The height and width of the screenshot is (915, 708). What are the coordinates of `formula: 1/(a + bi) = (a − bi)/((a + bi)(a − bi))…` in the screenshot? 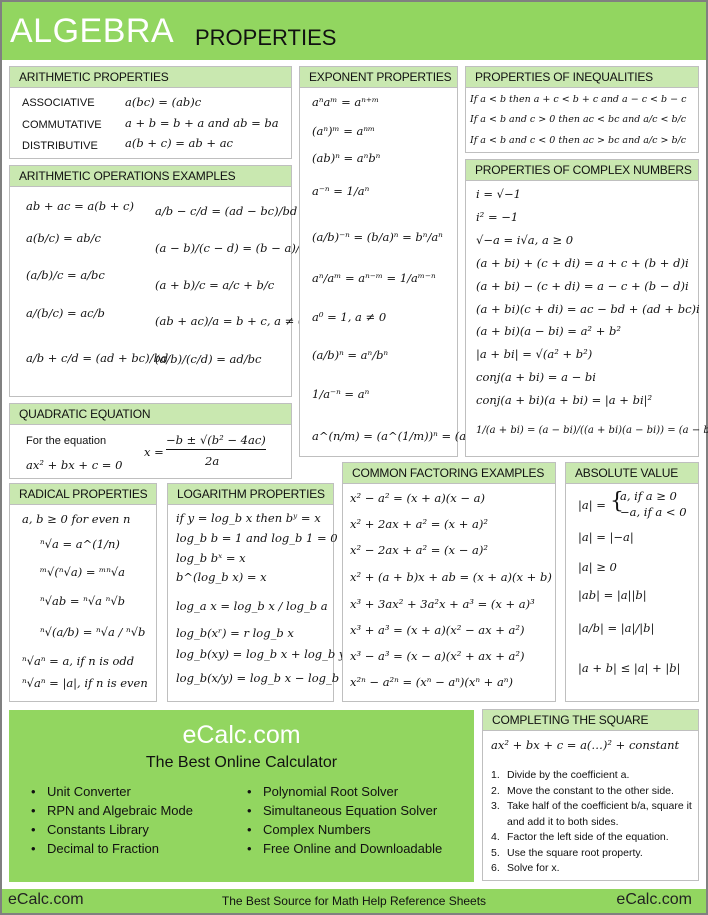 It's located at (592, 430).